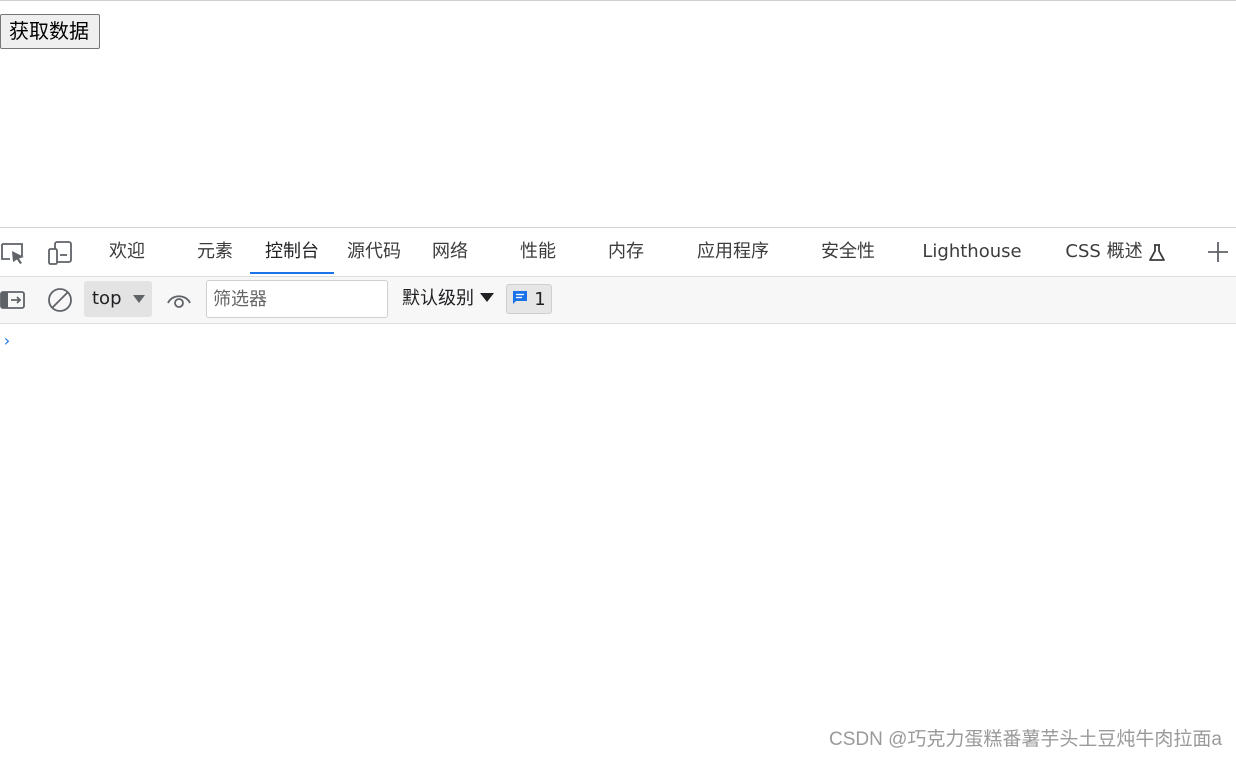 This screenshot has height=758, width=1236. Describe the element at coordinates (50, 31) in the screenshot. I see `fetch-data-button: 获取数据` at that location.